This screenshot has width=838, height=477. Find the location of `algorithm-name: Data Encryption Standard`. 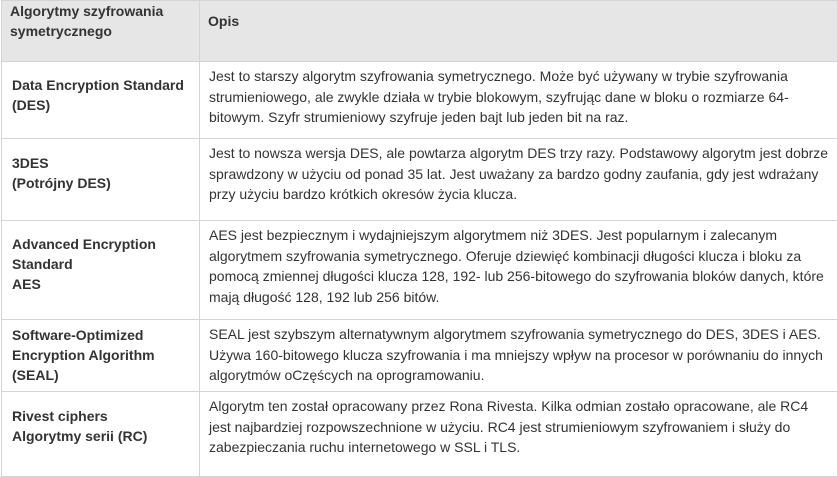

algorithm-name: Data Encryption Standard is located at coordinates (98, 85).